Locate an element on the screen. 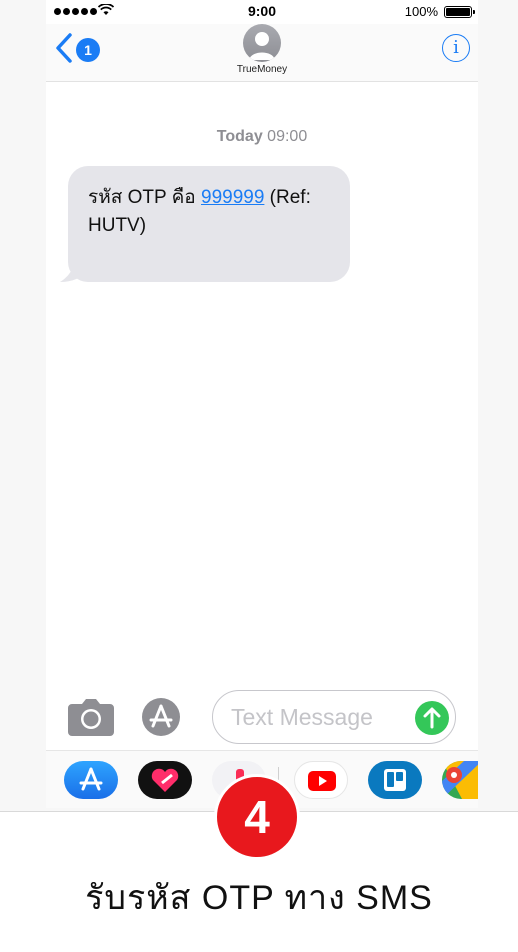 The image size is (518, 952). trello-icon is located at coordinates (395, 780).